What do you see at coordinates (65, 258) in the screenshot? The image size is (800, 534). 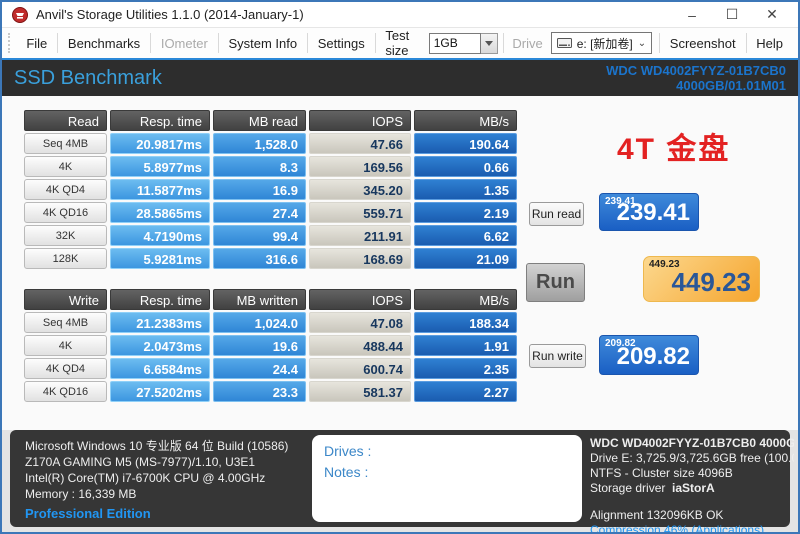 I see `test-button: 128K` at bounding box center [65, 258].